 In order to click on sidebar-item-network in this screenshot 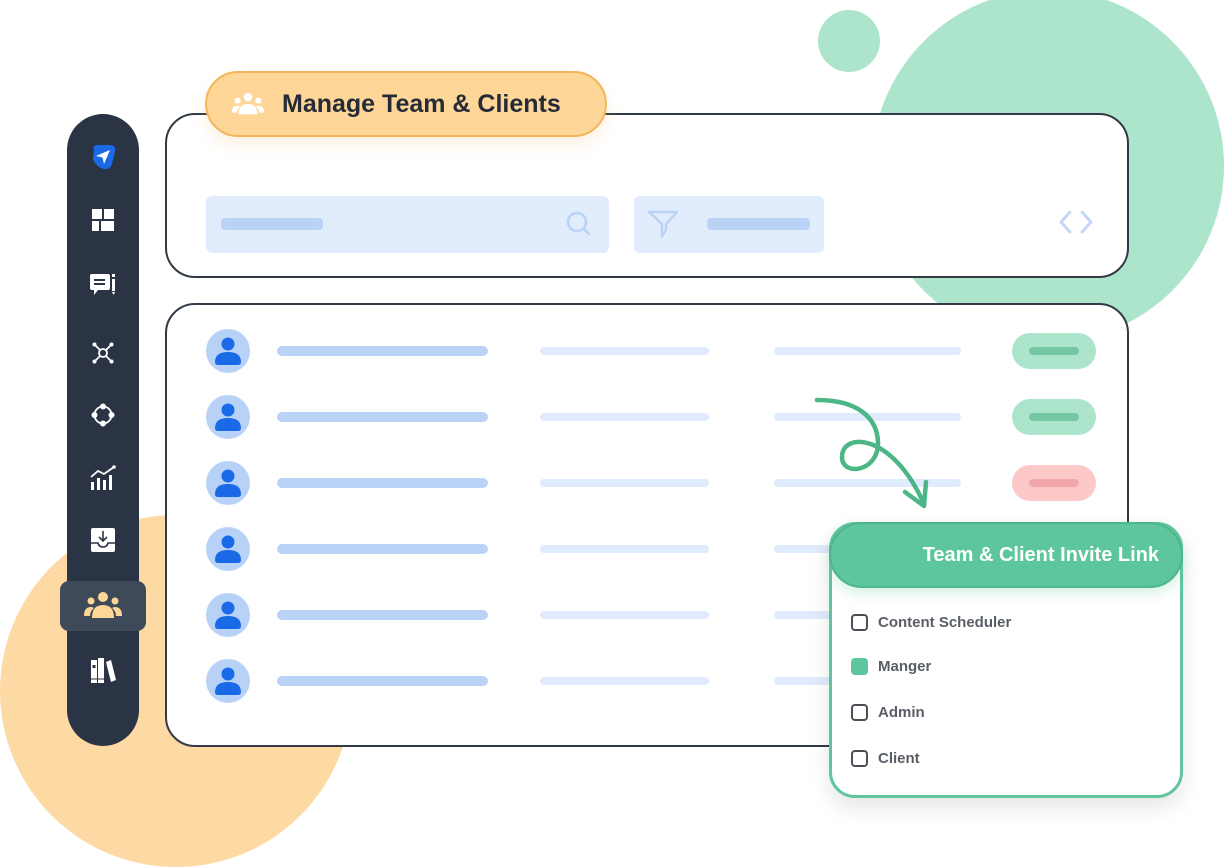, I will do `click(103, 353)`.